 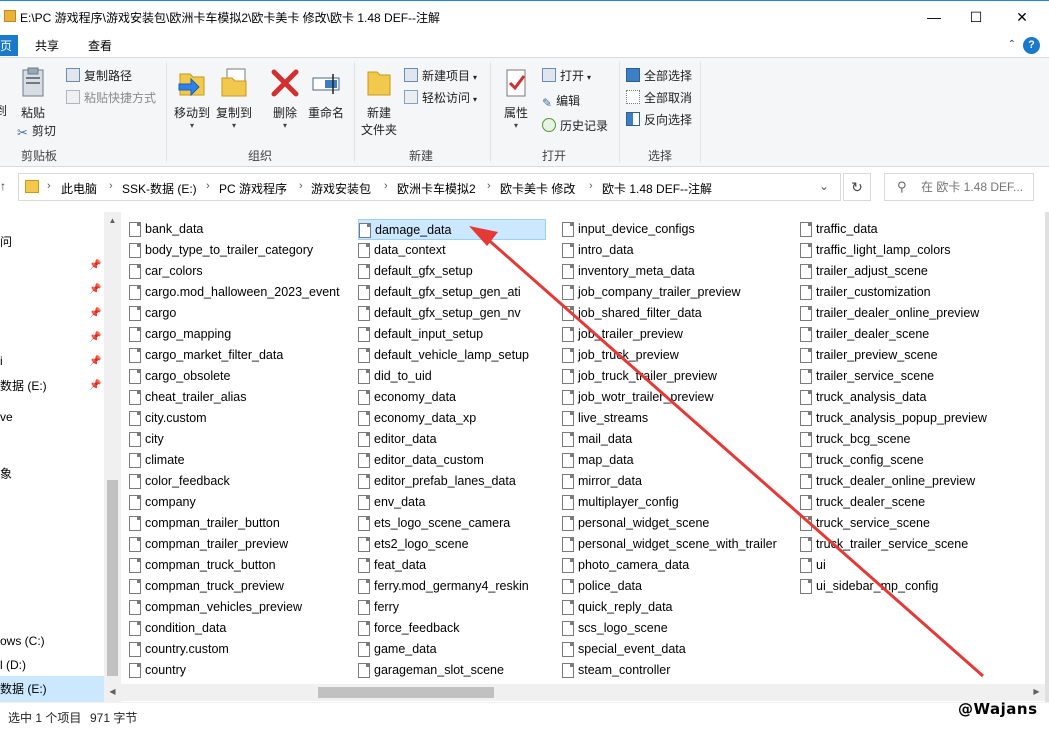 What do you see at coordinates (677, 418) in the screenshot?
I see `file-item: live_streams` at bounding box center [677, 418].